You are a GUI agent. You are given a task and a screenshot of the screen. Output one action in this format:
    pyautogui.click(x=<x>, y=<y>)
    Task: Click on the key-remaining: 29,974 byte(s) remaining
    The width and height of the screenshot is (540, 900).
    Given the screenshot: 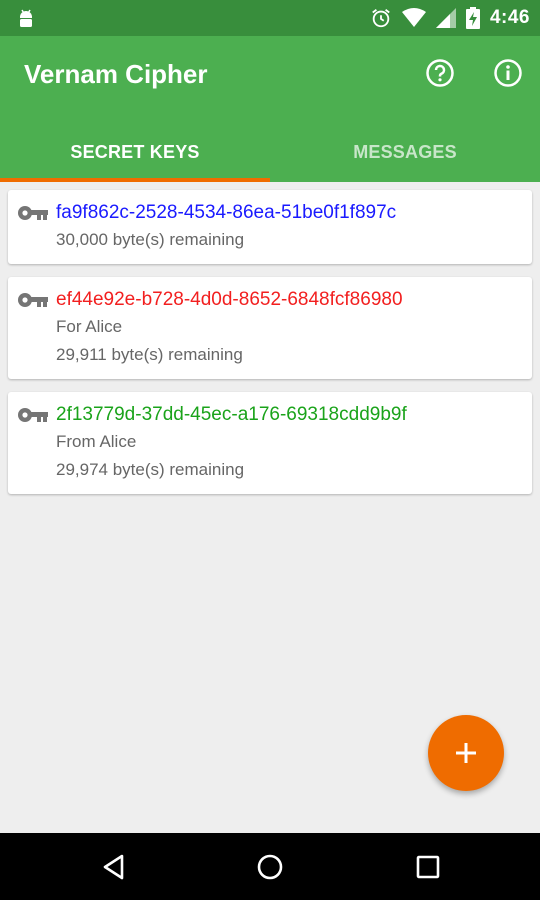 What is the action you would take?
    pyautogui.click(x=150, y=469)
    